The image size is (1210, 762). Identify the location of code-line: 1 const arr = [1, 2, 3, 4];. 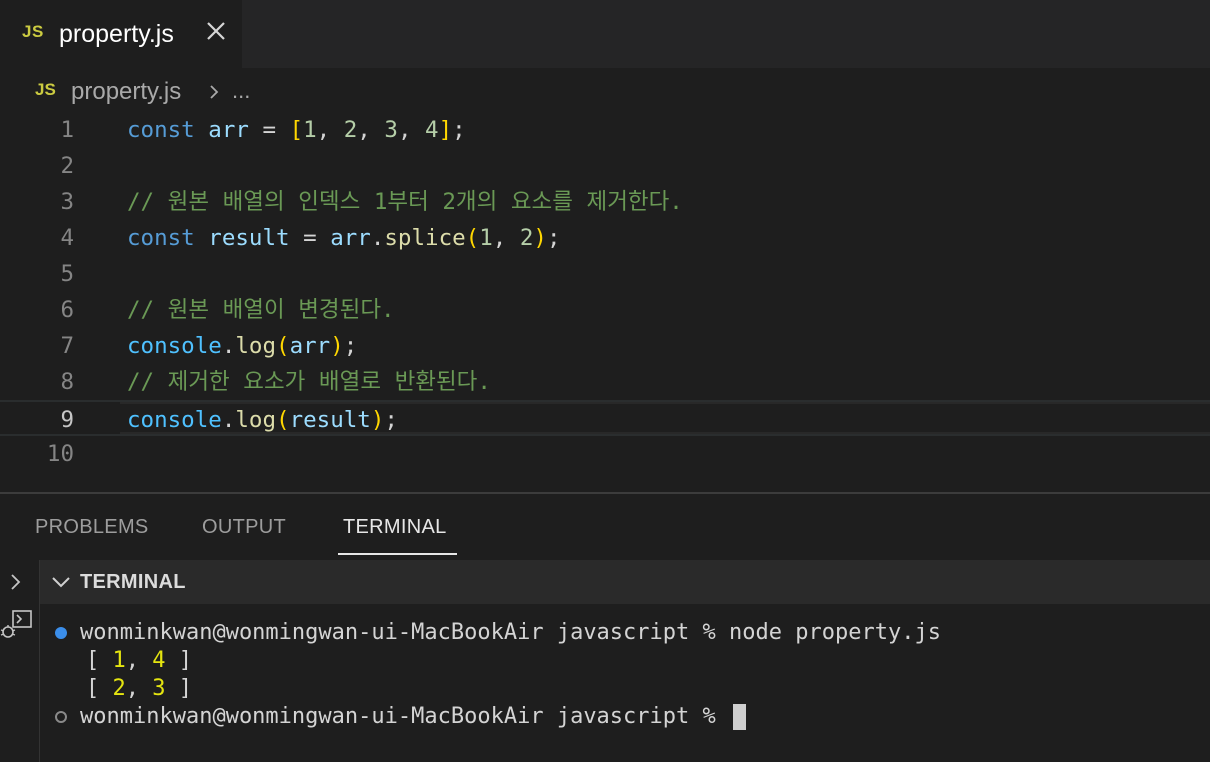
(605, 130).